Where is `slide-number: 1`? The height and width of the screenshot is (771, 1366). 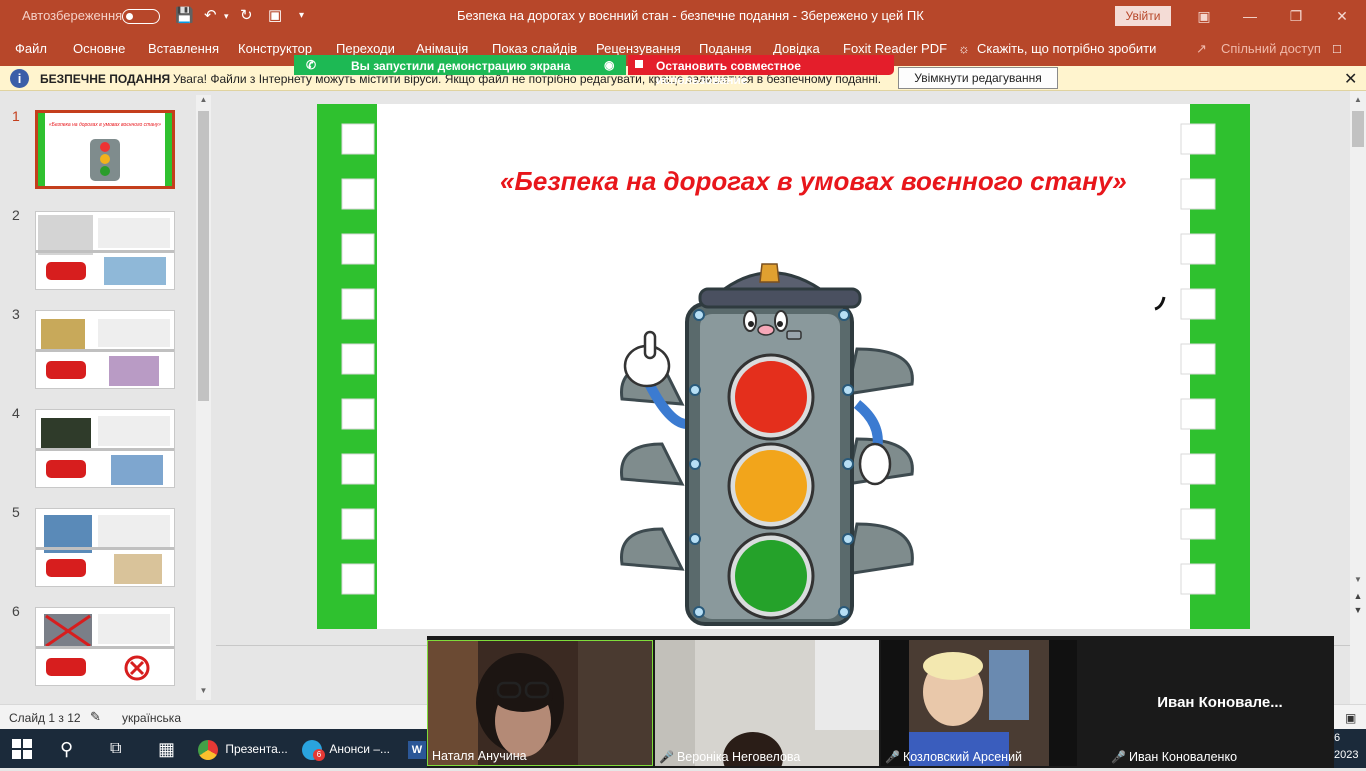 slide-number: 1 is located at coordinates (16, 116).